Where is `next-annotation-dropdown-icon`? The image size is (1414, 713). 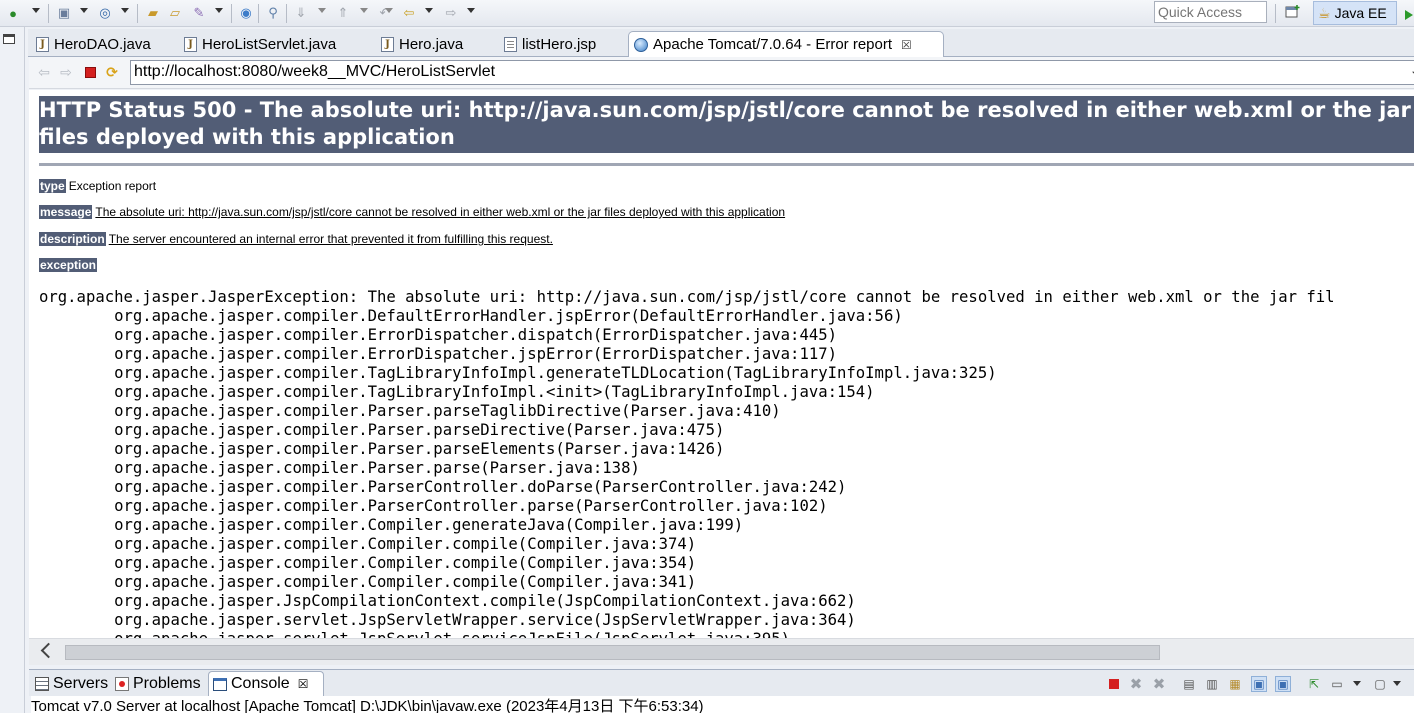 next-annotation-dropdown-icon is located at coordinates (322, 10).